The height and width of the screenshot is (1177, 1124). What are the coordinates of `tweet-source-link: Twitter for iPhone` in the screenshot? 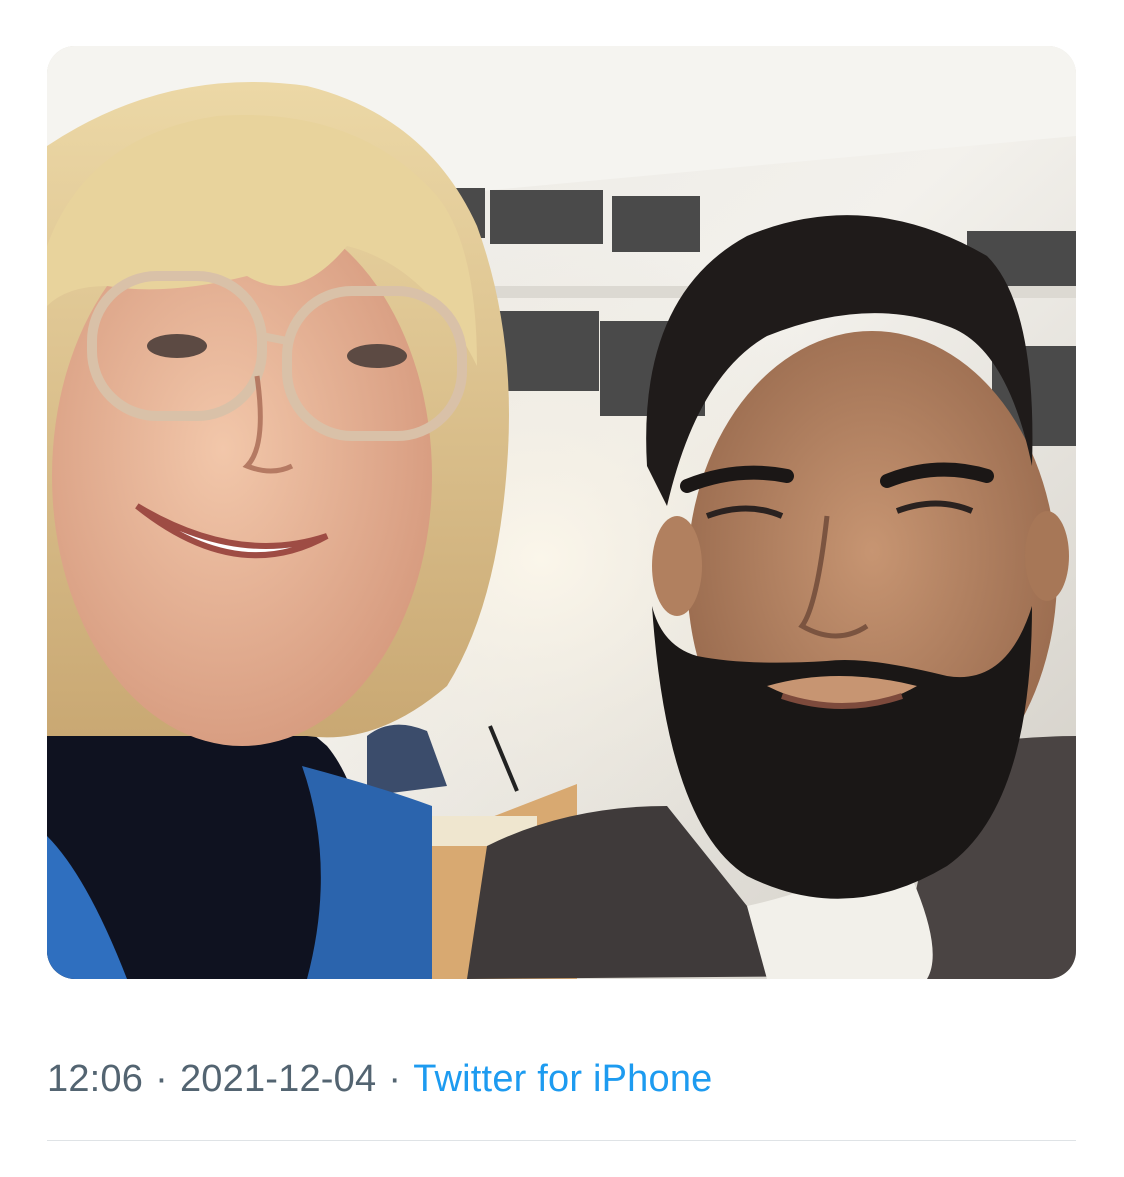 It's located at (562, 1079).